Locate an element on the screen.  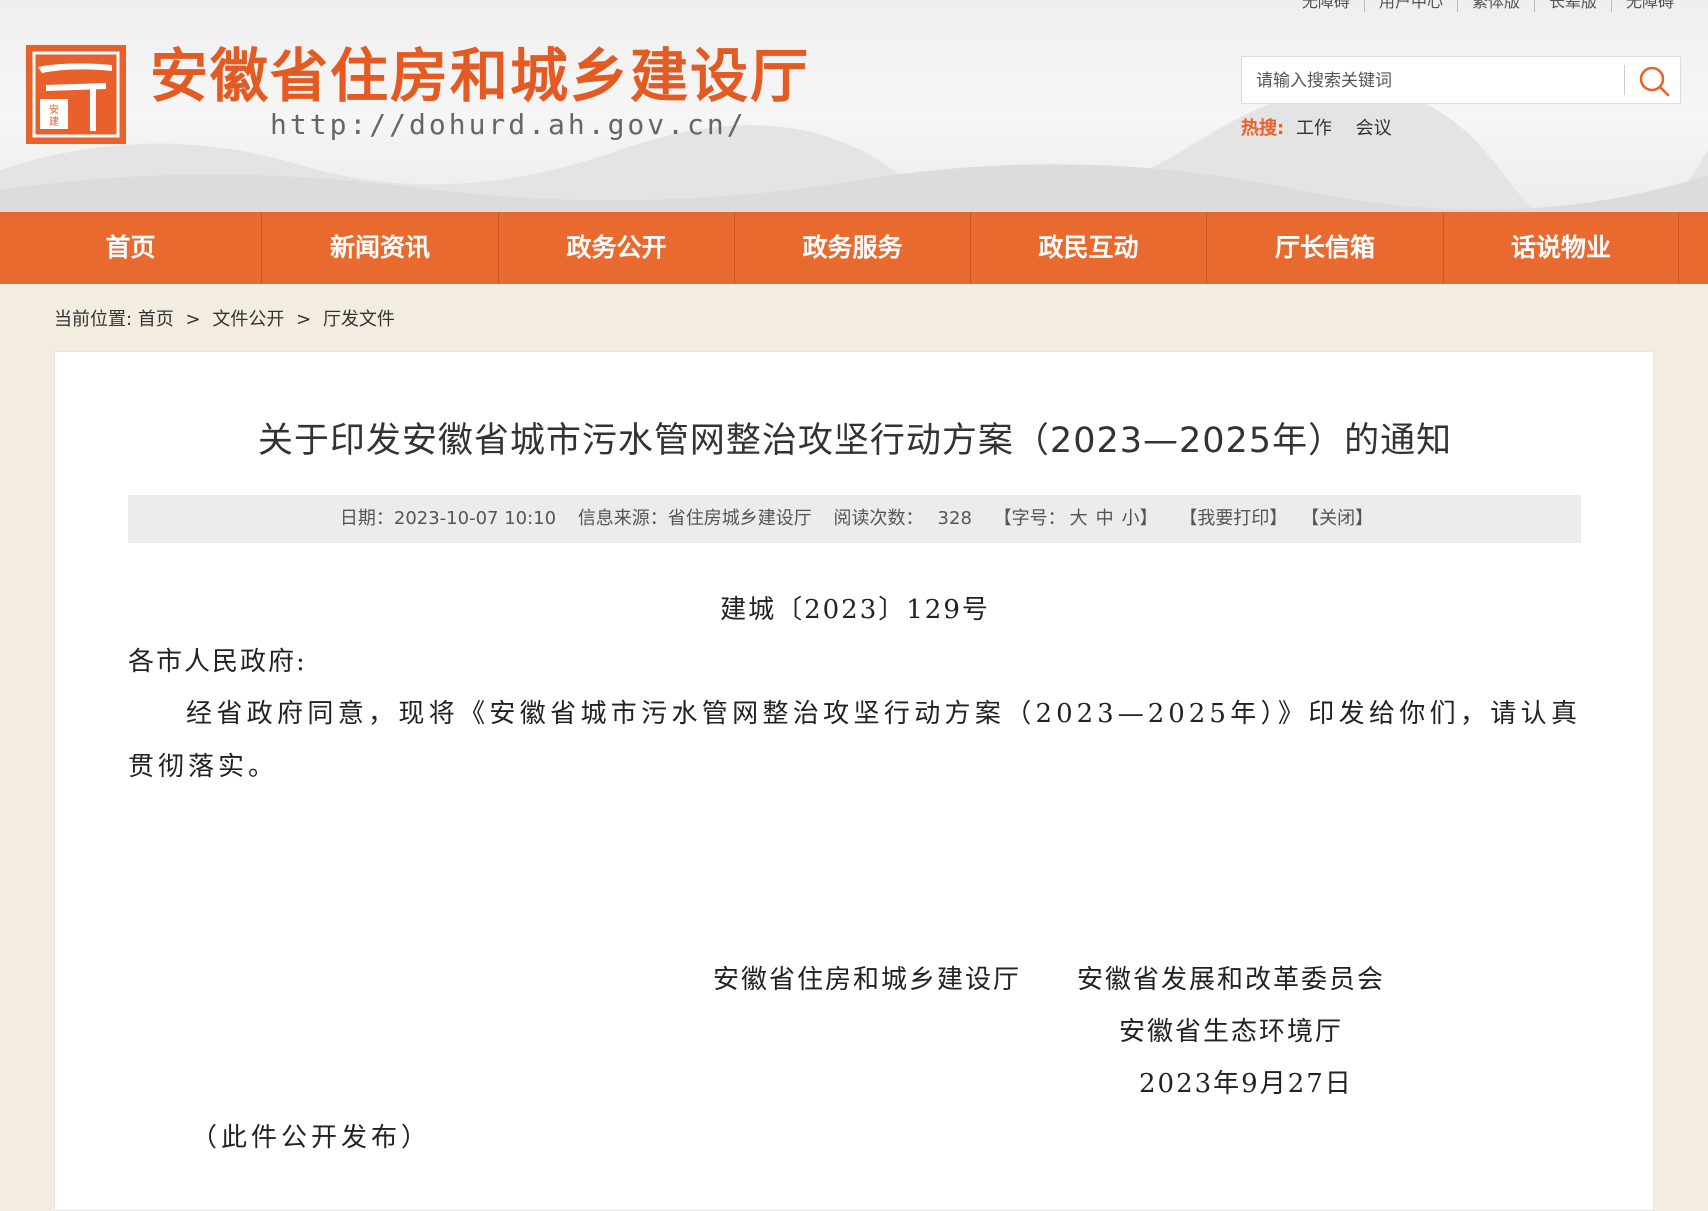
logo-emblem-icon: 安 建 is located at coordinates (76, 94).